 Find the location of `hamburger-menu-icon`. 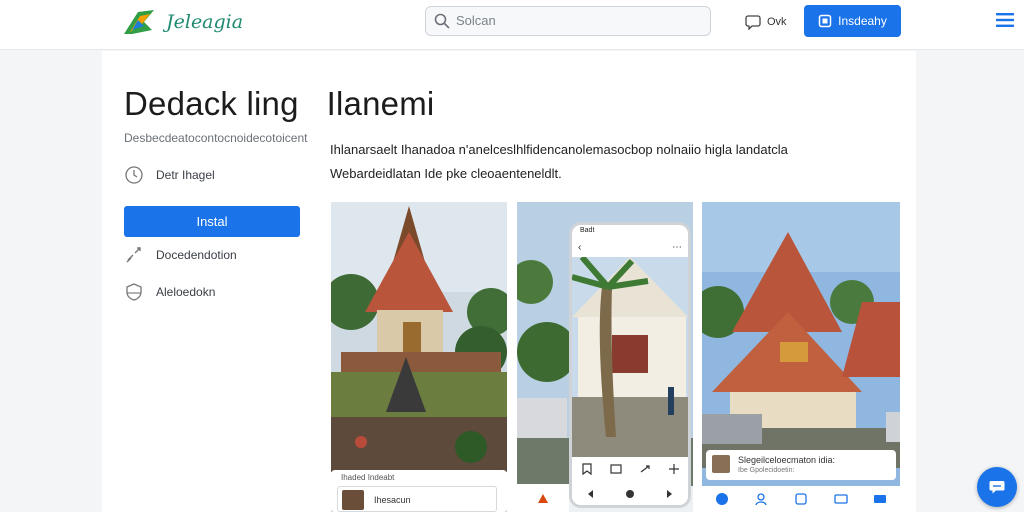

hamburger-menu-icon is located at coordinates (1005, 20).